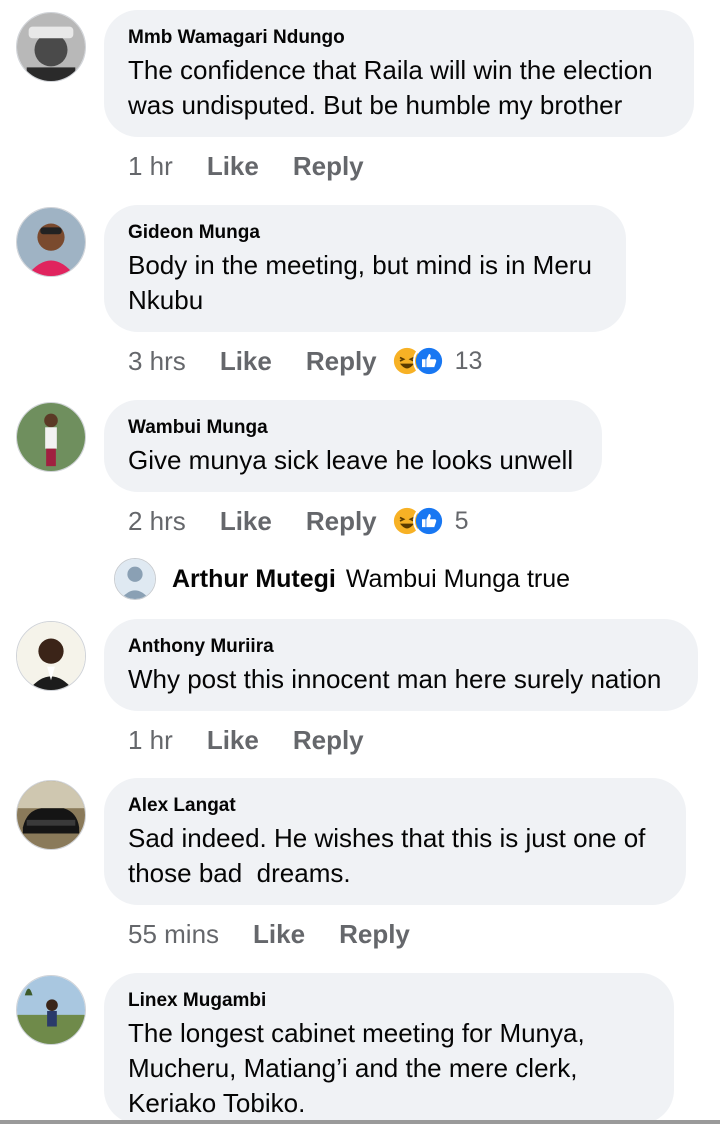 The width and height of the screenshot is (720, 1124). What do you see at coordinates (399, 38) in the screenshot?
I see `comment-author: Mmb Wamagari Ndungo` at bounding box center [399, 38].